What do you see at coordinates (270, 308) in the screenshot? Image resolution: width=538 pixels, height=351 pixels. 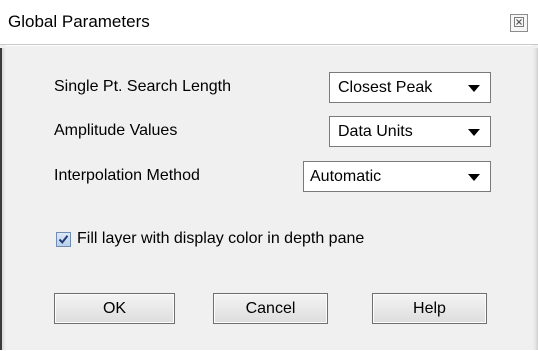 I see `cancel-button: Cancel` at bounding box center [270, 308].